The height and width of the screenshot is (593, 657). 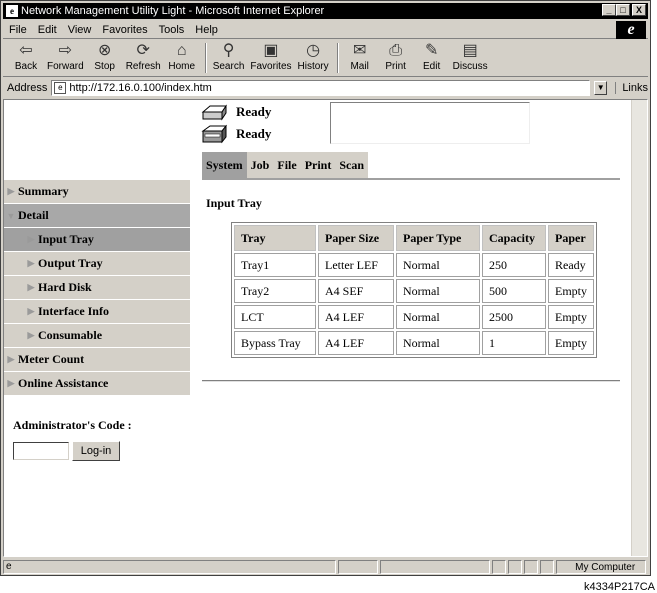 I want to click on favorites-icon: ▣, so click(x=271, y=50).